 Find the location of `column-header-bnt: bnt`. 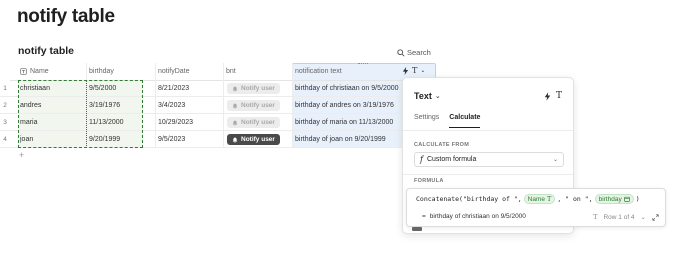

column-header-bnt: bnt is located at coordinates (231, 71).